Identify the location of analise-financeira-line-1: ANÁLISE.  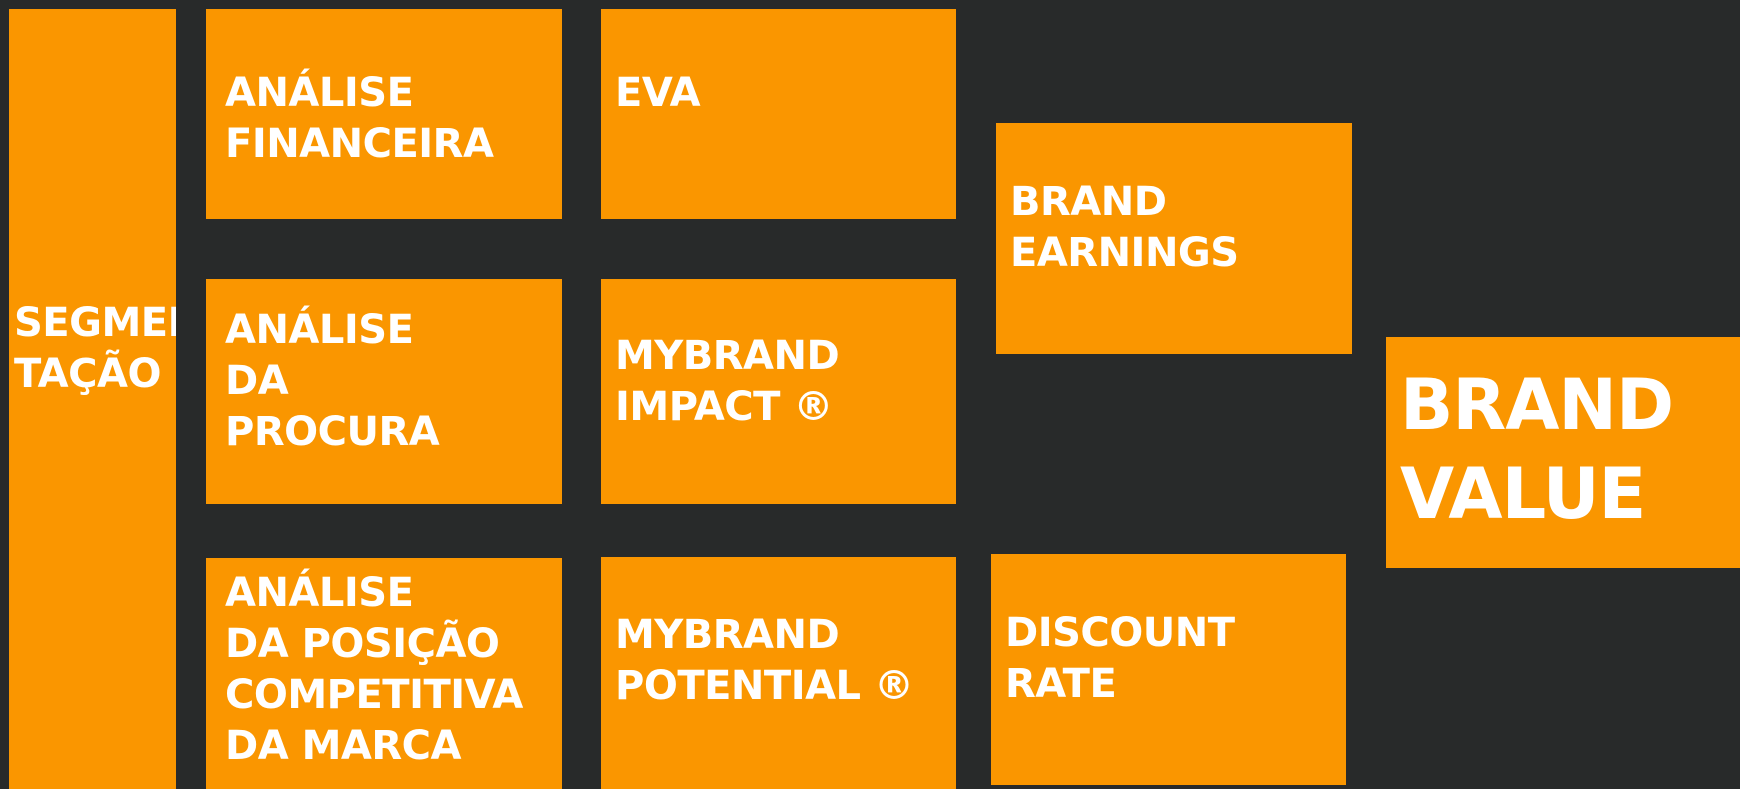
(319, 93).